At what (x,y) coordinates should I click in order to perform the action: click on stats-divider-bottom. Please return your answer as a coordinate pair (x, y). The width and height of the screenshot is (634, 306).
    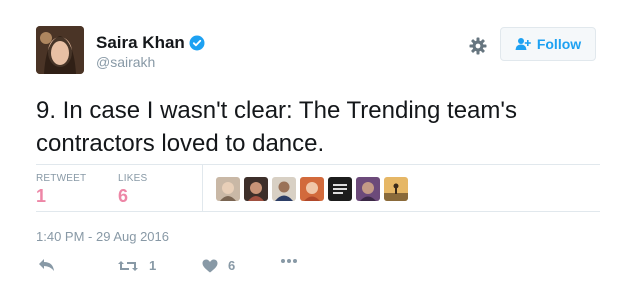
    Looking at the image, I should click on (318, 211).